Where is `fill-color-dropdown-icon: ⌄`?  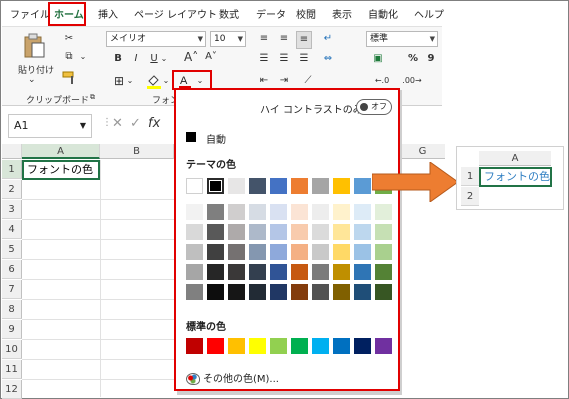 fill-color-dropdown-icon: ⌄ is located at coordinates (166, 81).